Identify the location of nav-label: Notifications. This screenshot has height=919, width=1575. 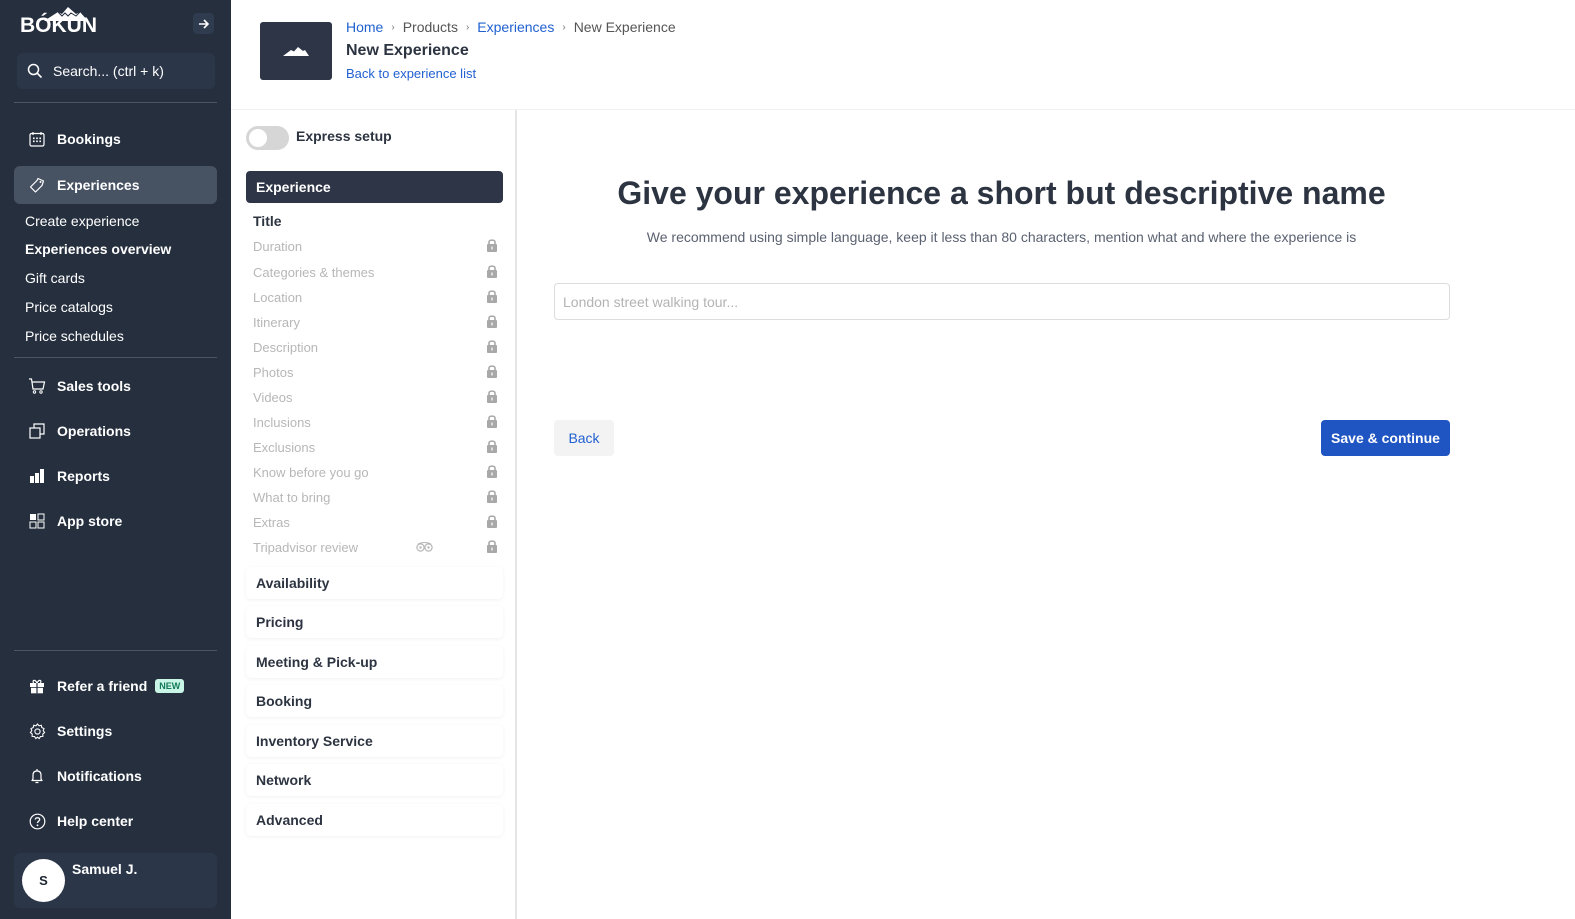
(99, 776).